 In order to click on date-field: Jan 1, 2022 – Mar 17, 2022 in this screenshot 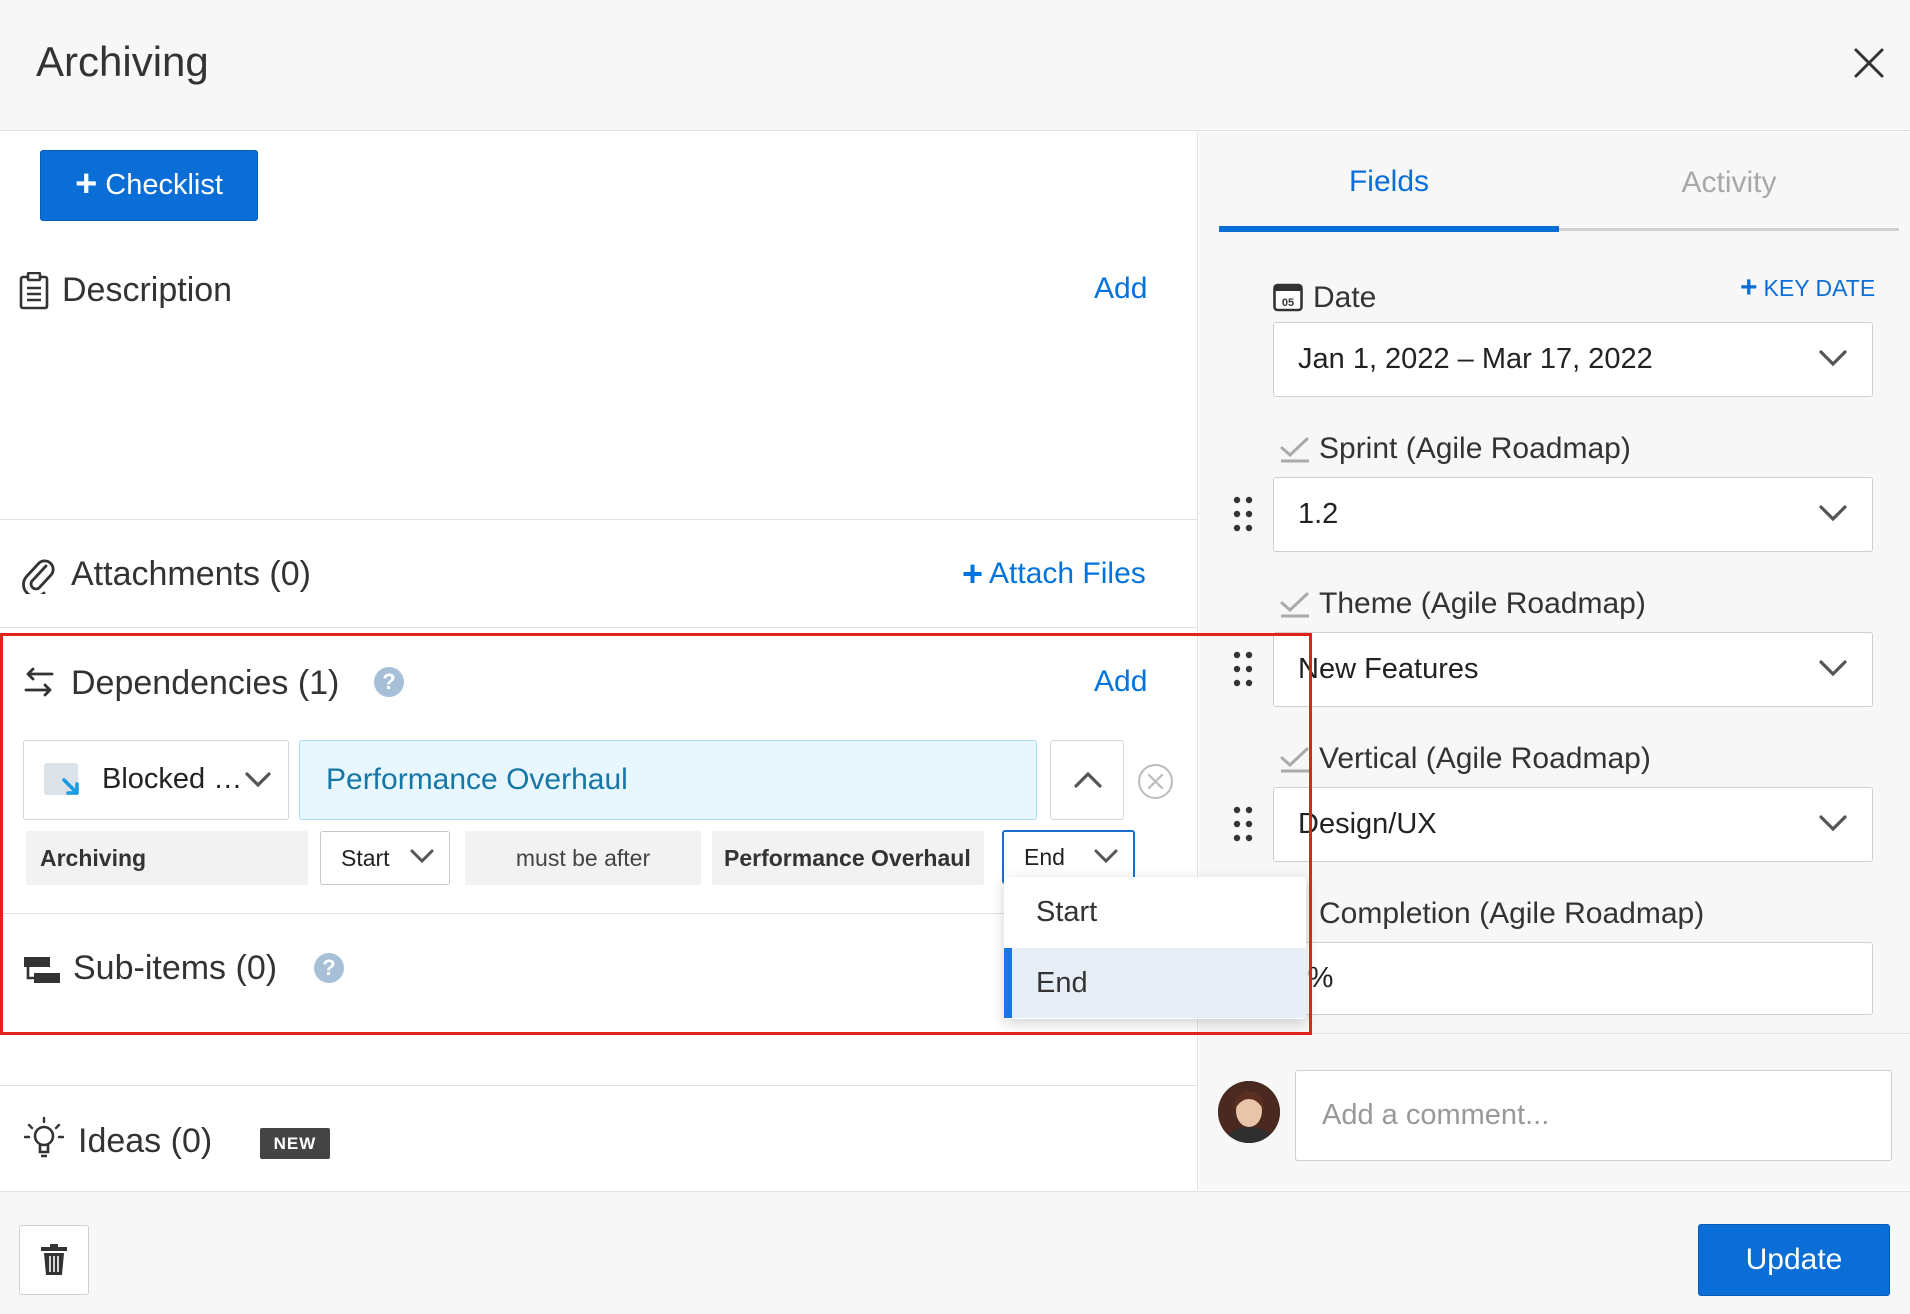, I will do `click(1573, 359)`.